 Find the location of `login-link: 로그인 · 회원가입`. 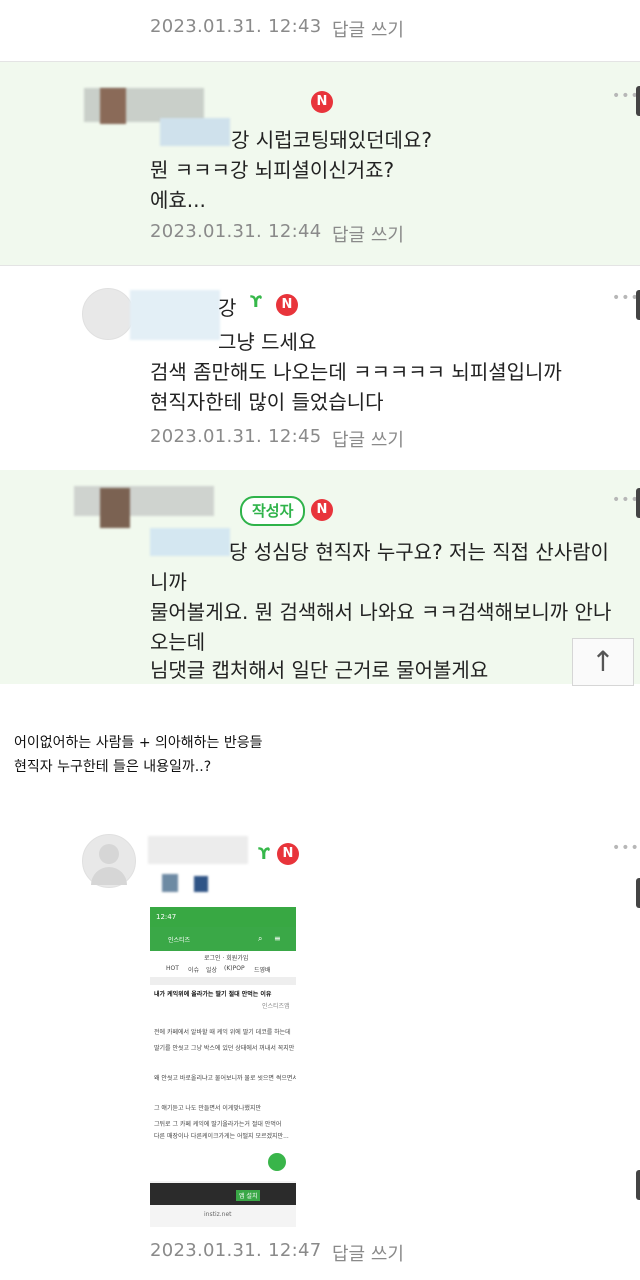

login-link: 로그인 · 회원가입 is located at coordinates (226, 958).